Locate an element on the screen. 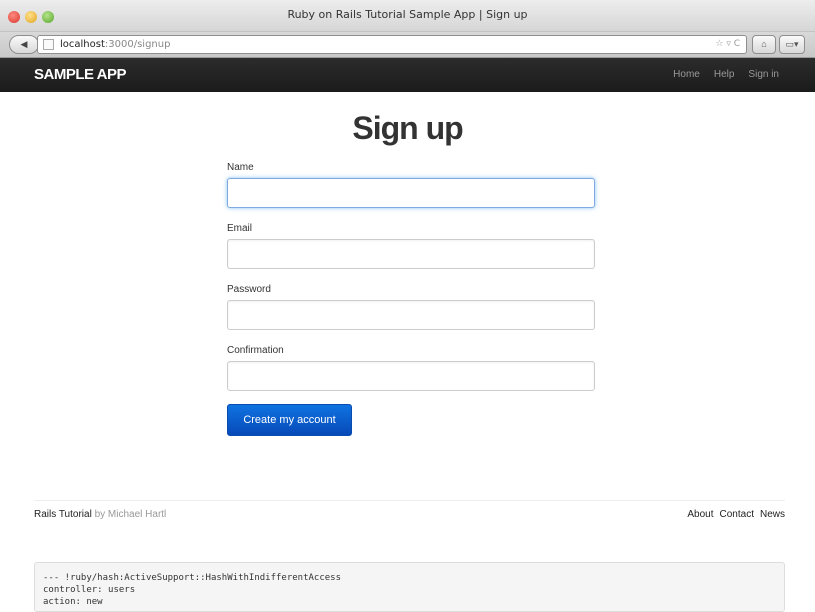 Image resolution: width=815 pixels, height=612 pixels. page-title: Sign up is located at coordinates (407, 128).